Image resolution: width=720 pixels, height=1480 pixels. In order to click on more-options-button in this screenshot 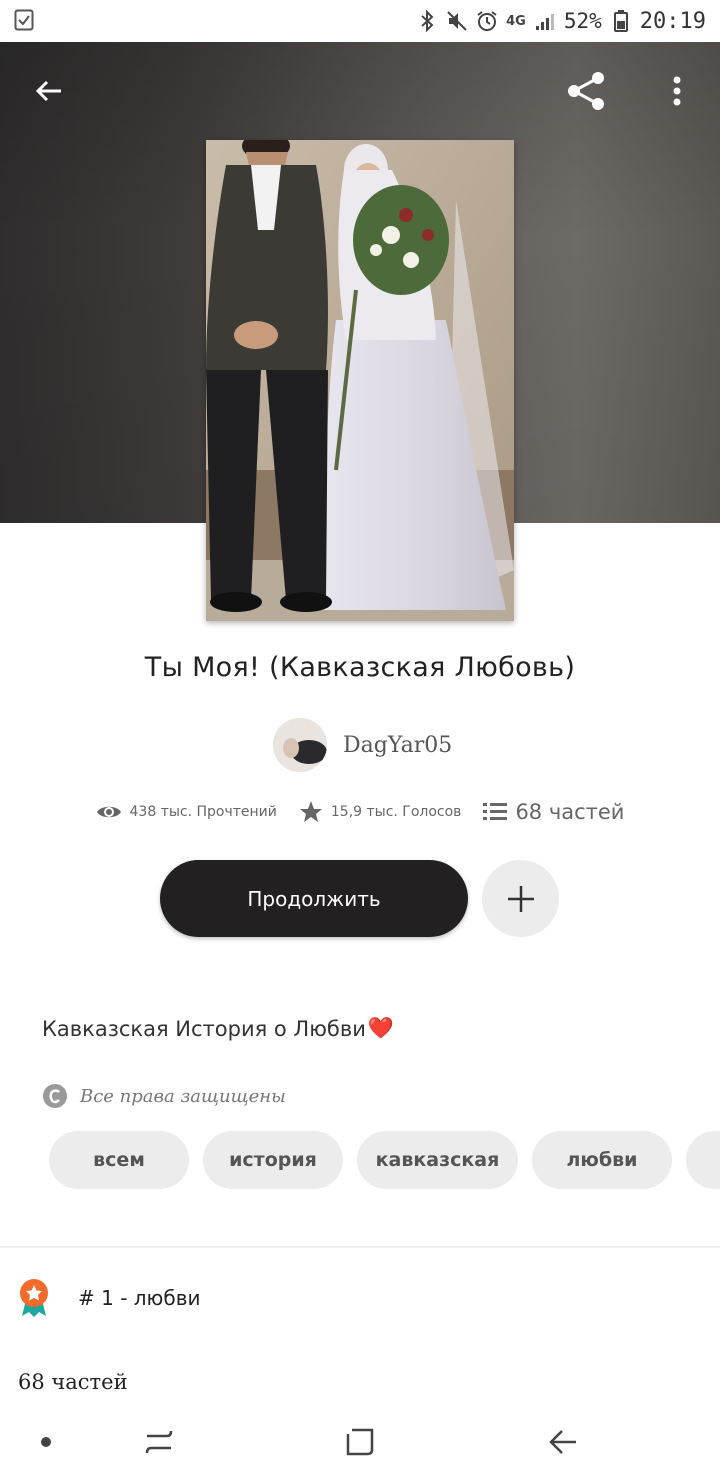, I will do `click(677, 91)`.